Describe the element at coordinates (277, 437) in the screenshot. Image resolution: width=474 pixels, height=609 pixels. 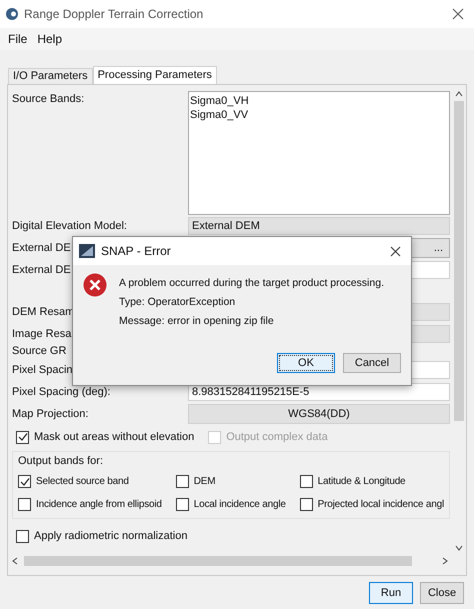
I see `checkbox-label: Output complex data` at that location.